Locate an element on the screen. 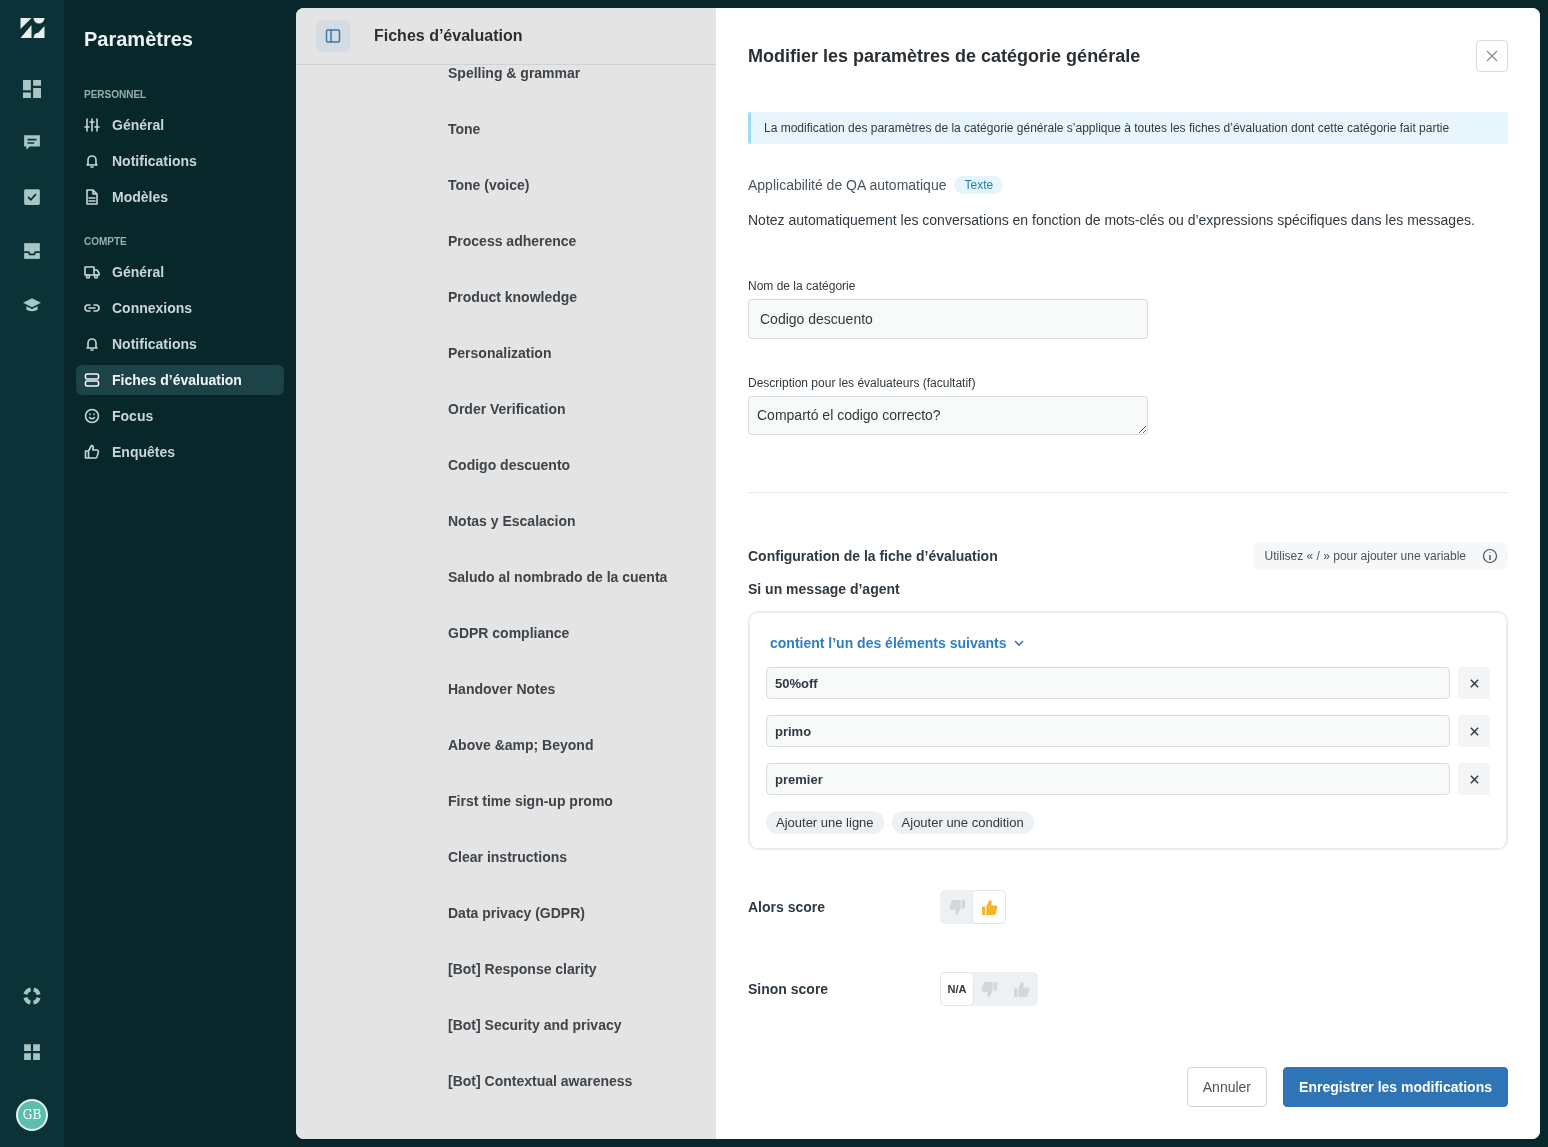 The image size is (1548, 1147). sidebar-toggle-button is located at coordinates (333, 36).